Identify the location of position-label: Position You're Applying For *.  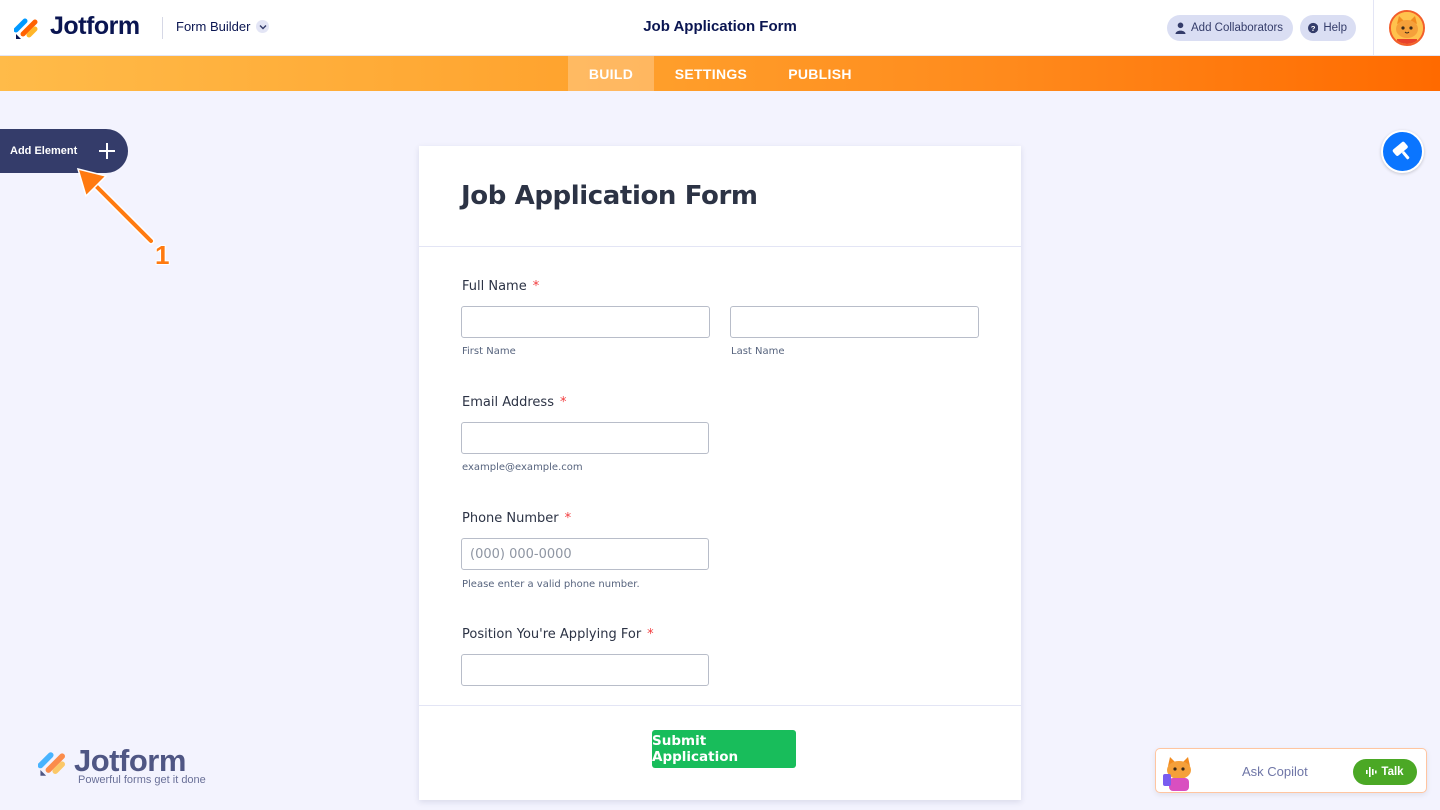
(558, 634).